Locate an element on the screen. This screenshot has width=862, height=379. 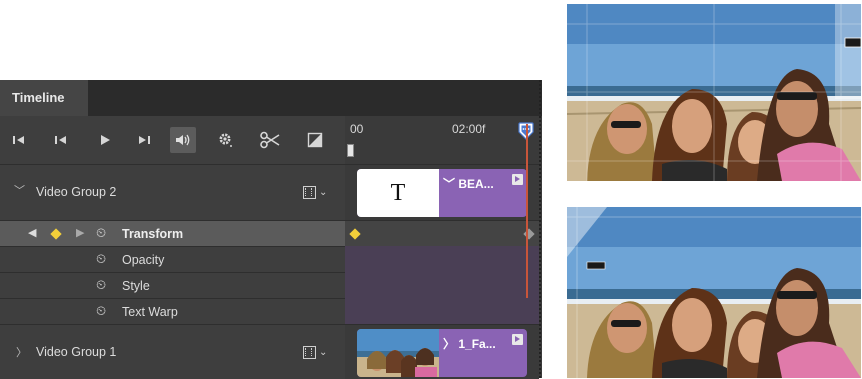
previous-keyframe-icon: ◀ is located at coordinates (32, 232).